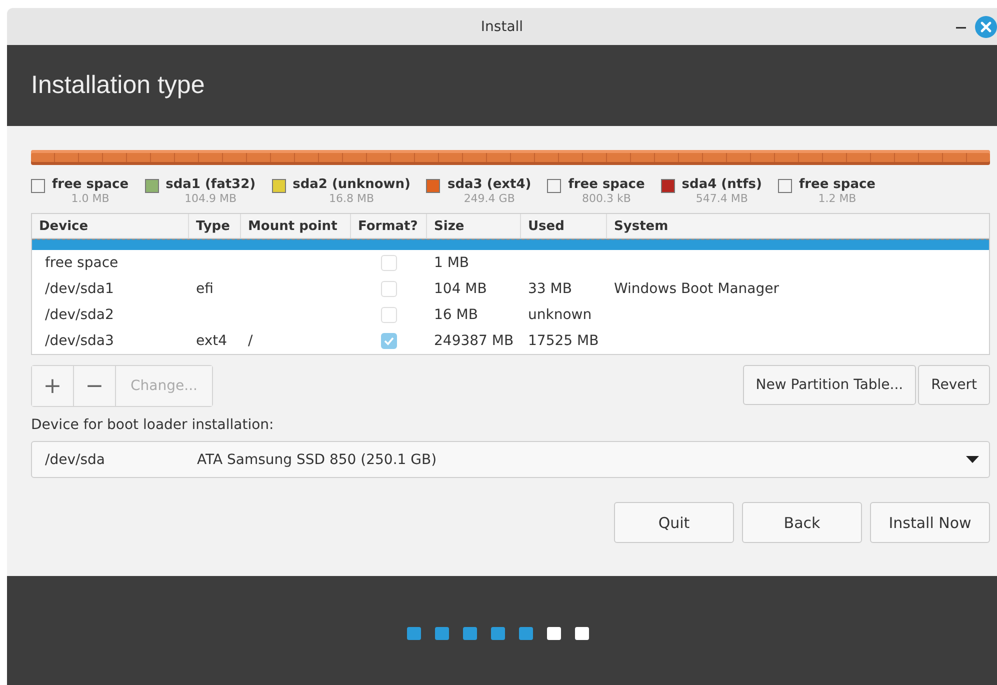 The width and height of the screenshot is (997, 685). What do you see at coordinates (722, 198) in the screenshot?
I see `legend-size: 547.4 MB` at bounding box center [722, 198].